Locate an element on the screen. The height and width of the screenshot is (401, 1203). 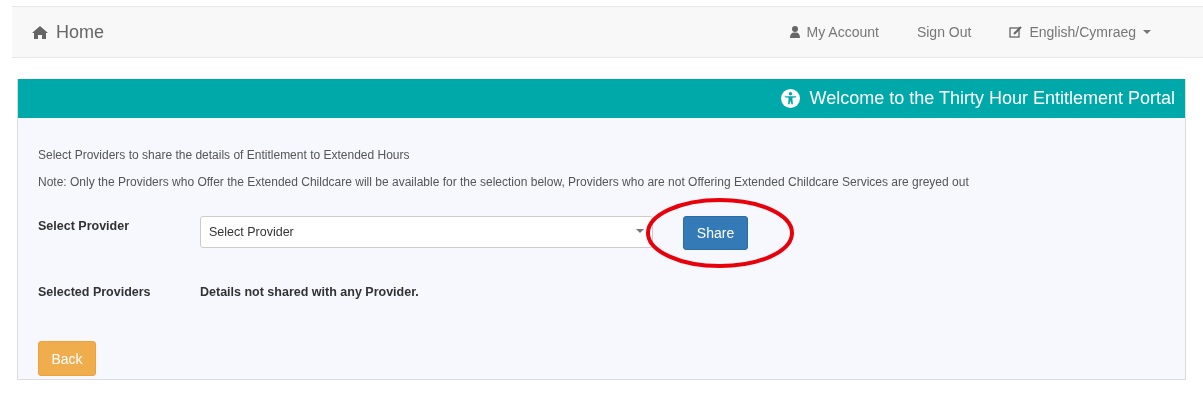
panel-title: Welcome to the Thirty Hour Entitlement Portal is located at coordinates (992, 98).